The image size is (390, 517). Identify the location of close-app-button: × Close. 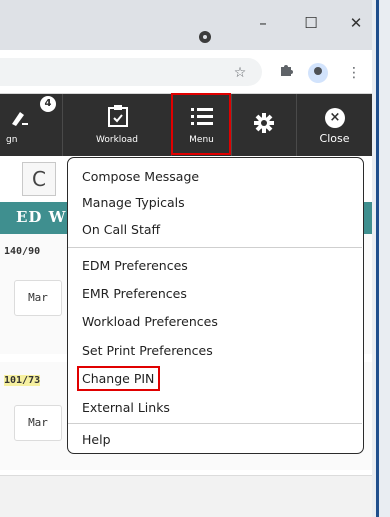
(334, 125).